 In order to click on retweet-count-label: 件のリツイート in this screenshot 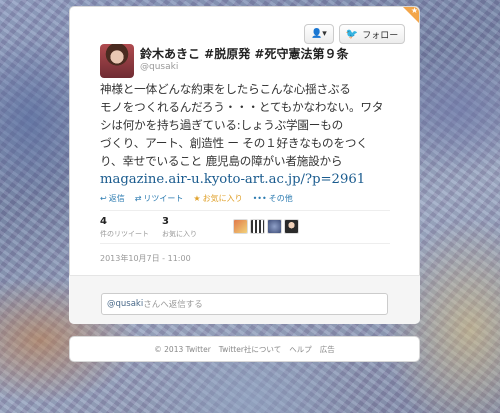, I will do `click(124, 234)`.